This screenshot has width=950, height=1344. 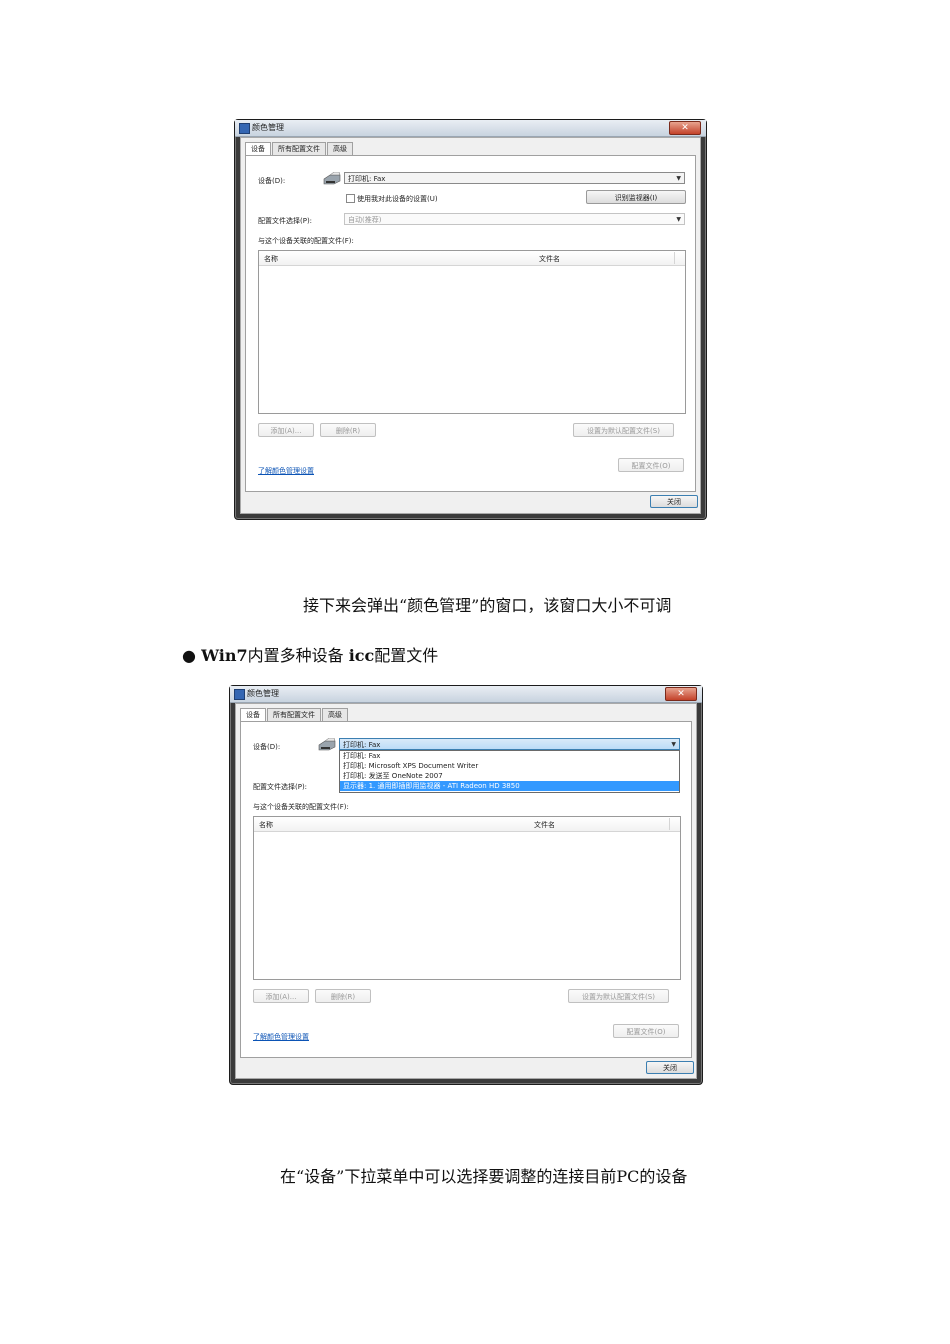 What do you see at coordinates (509, 766) in the screenshot?
I see `dropdown-item-xps-writer: 打印机: Microsoft XPS Document Writer` at bounding box center [509, 766].